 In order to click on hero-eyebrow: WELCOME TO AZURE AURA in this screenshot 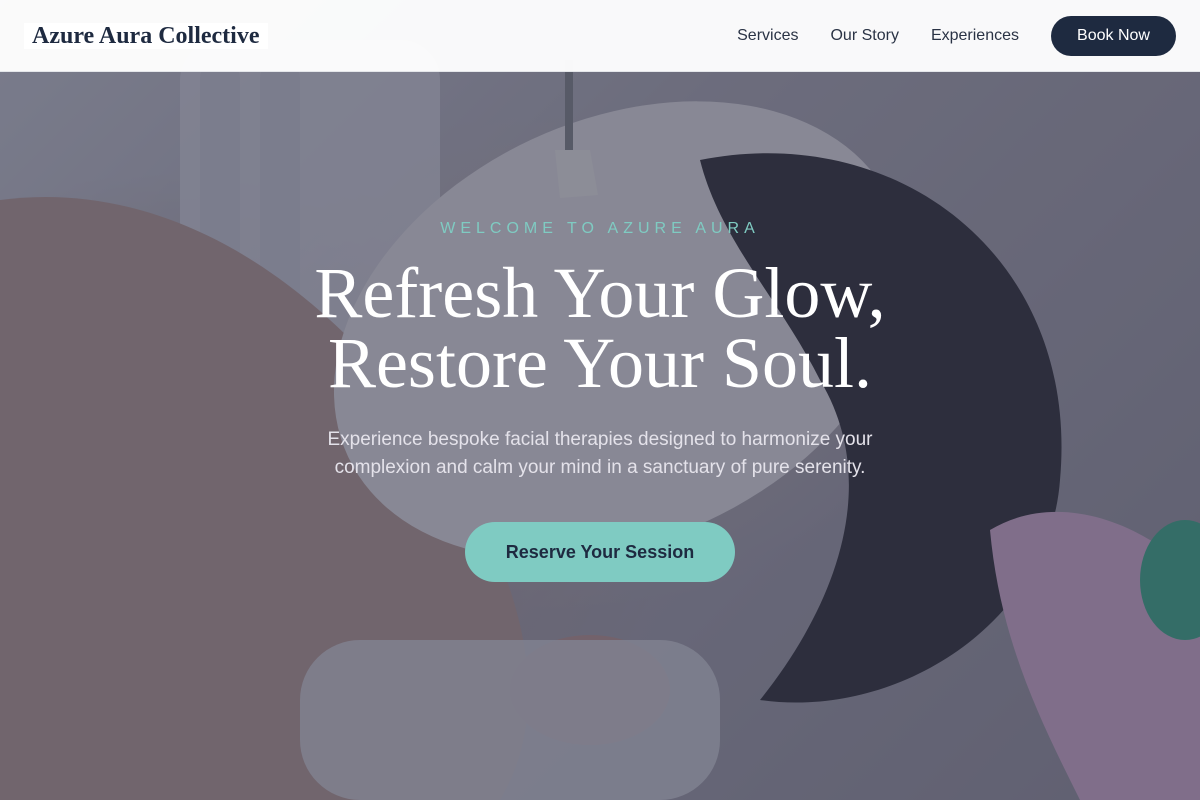, I will do `click(600, 228)`.